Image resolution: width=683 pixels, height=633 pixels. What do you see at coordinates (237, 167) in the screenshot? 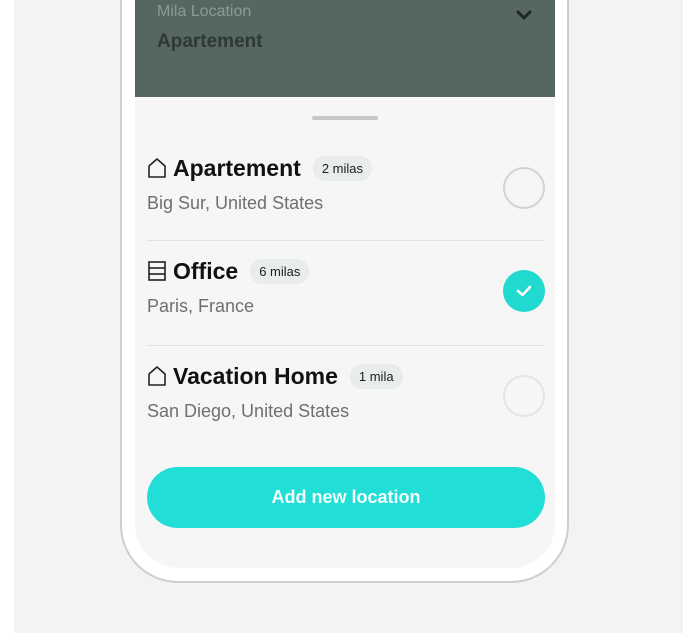
I see `location-title: Apartement` at bounding box center [237, 167].